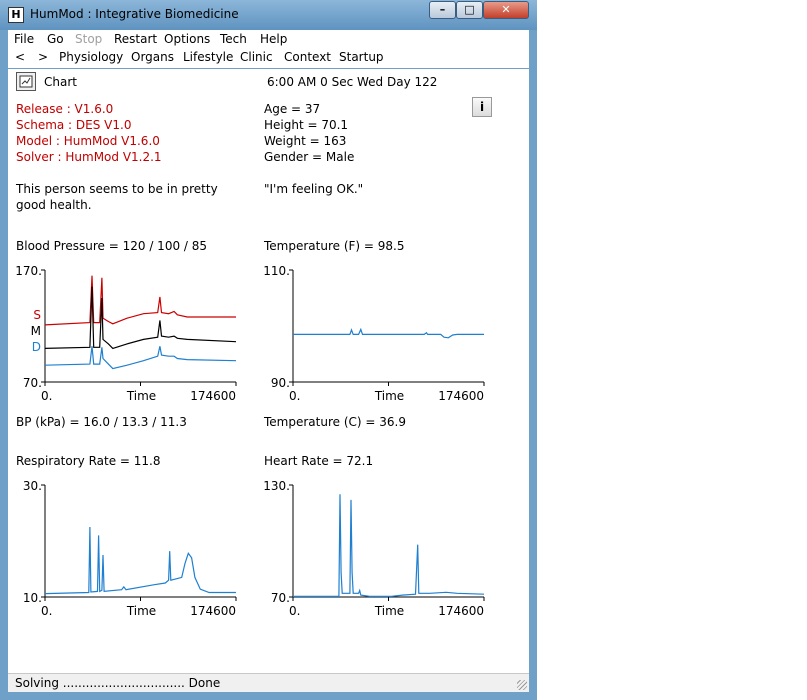  Describe the element at coordinates (55, 39) in the screenshot. I see `menu-go: Go` at that location.